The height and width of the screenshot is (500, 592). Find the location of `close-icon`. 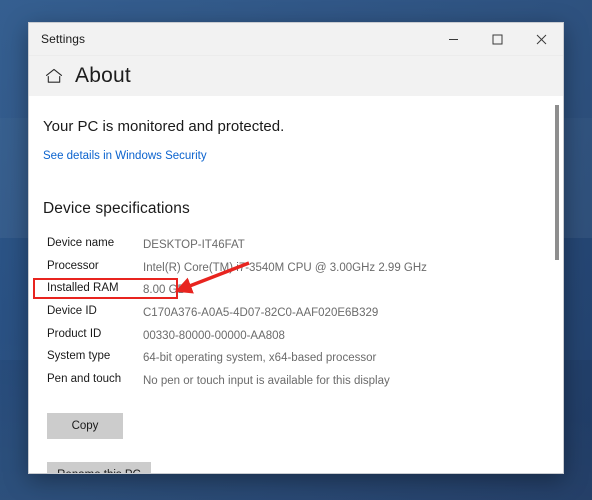

close-icon is located at coordinates (541, 39).